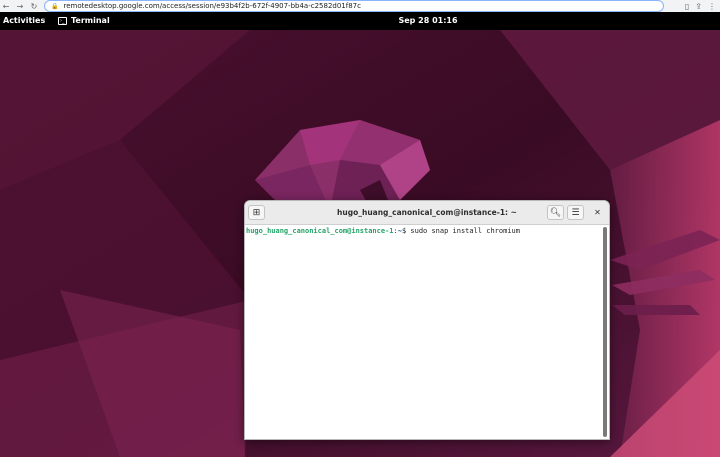 The image size is (720, 457). What do you see at coordinates (55, 6) in the screenshot?
I see `lock-icon: 🔒` at bounding box center [55, 6].